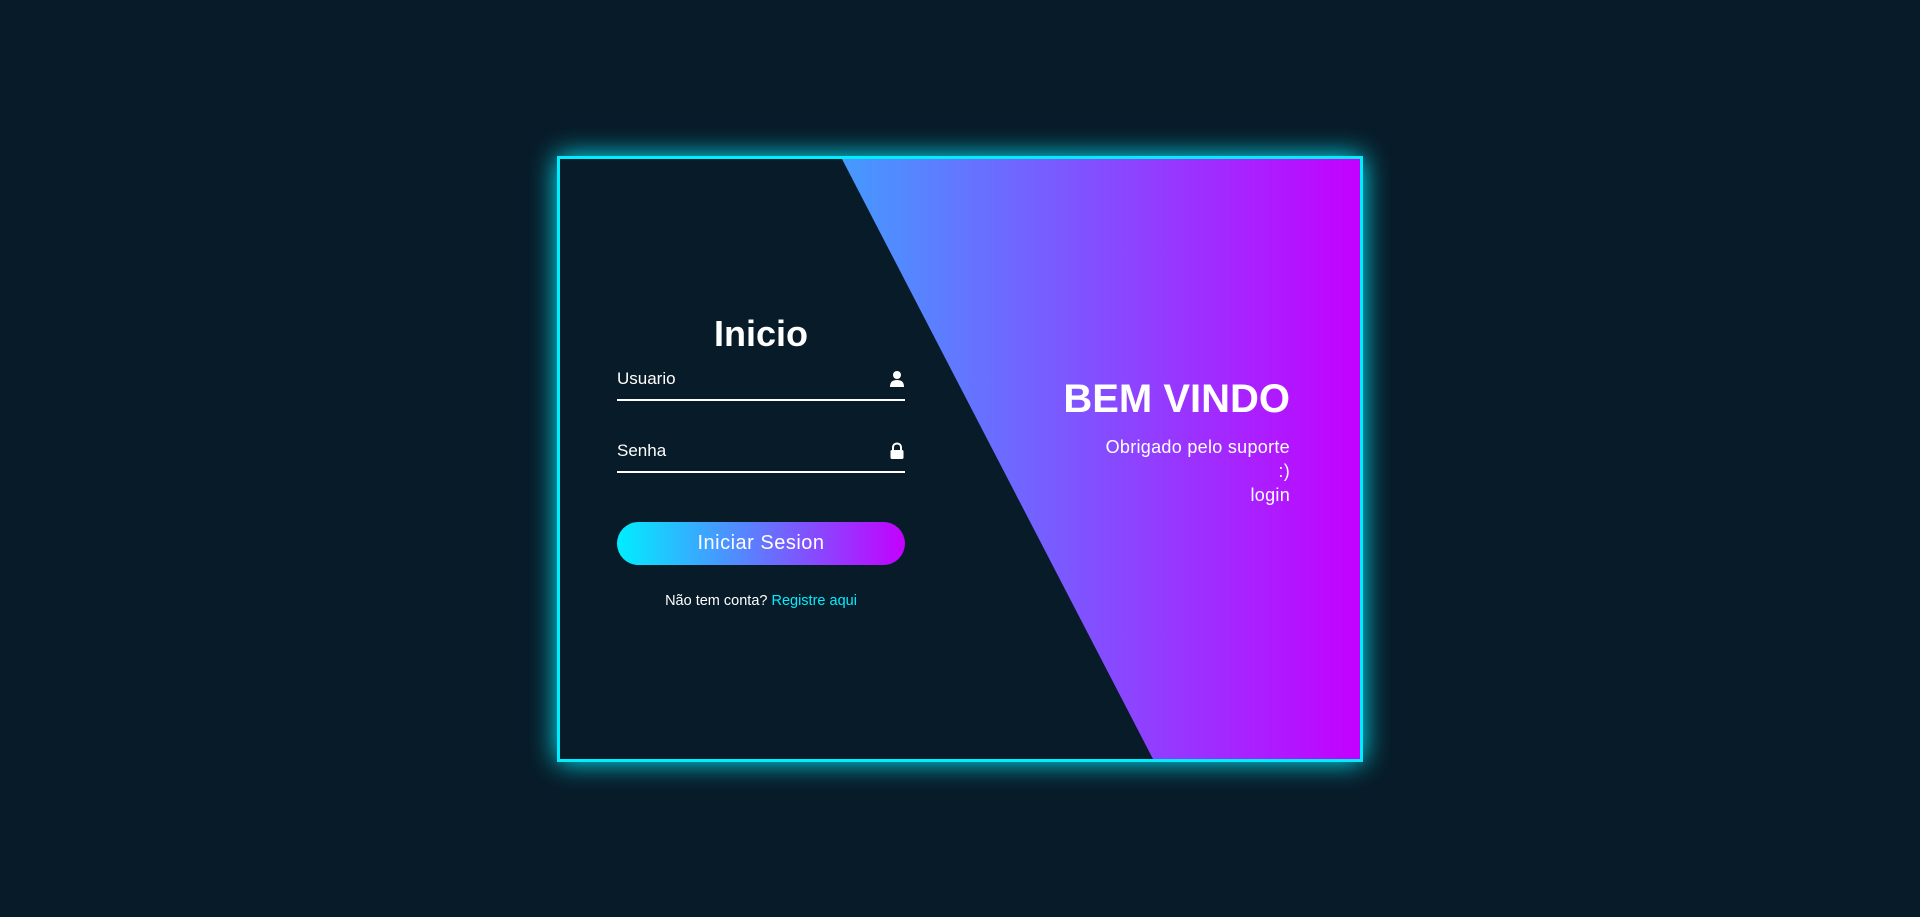 The image size is (1920, 917). Describe the element at coordinates (760, 333) in the screenshot. I see `form-title: Inicio` at that location.